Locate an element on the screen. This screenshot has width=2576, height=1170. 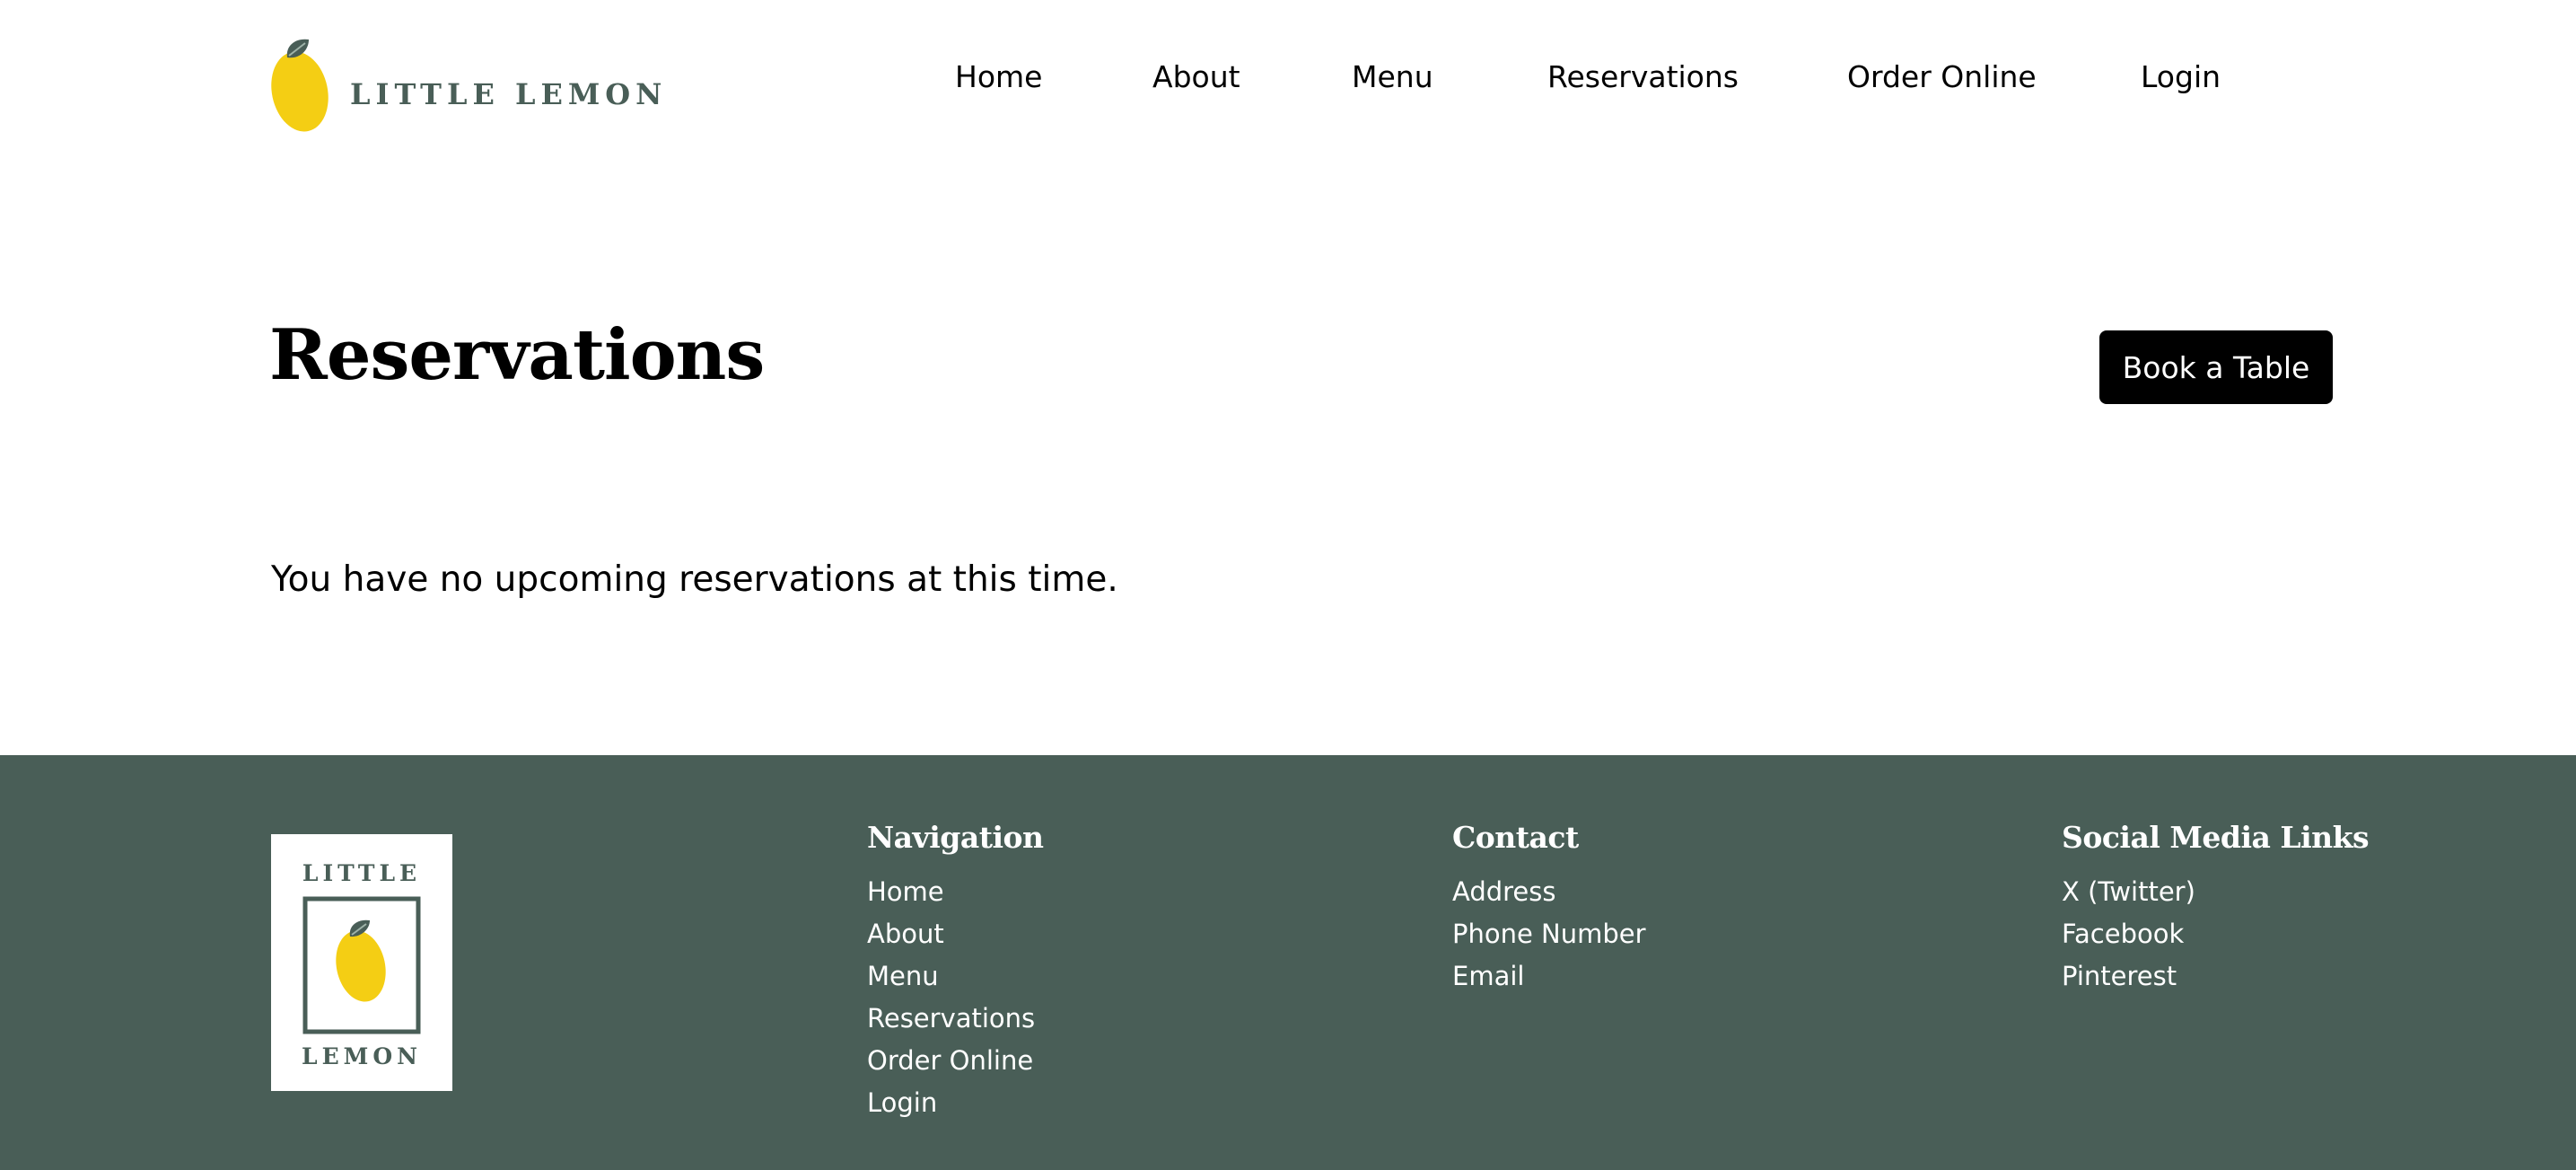
footer-navigation-heading: Navigation is located at coordinates (955, 837).